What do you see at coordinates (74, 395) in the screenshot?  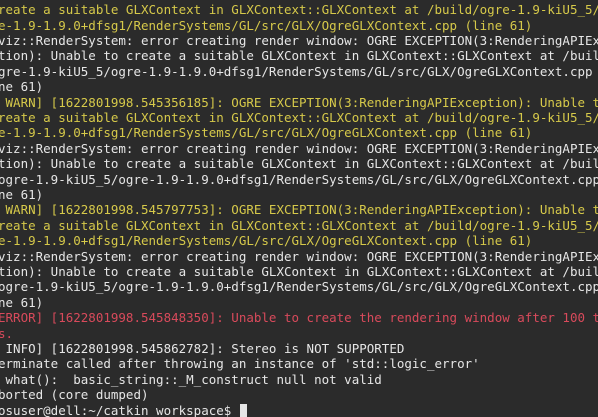 I see `terminal-line: borted (core dumped)` at bounding box center [74, 395].